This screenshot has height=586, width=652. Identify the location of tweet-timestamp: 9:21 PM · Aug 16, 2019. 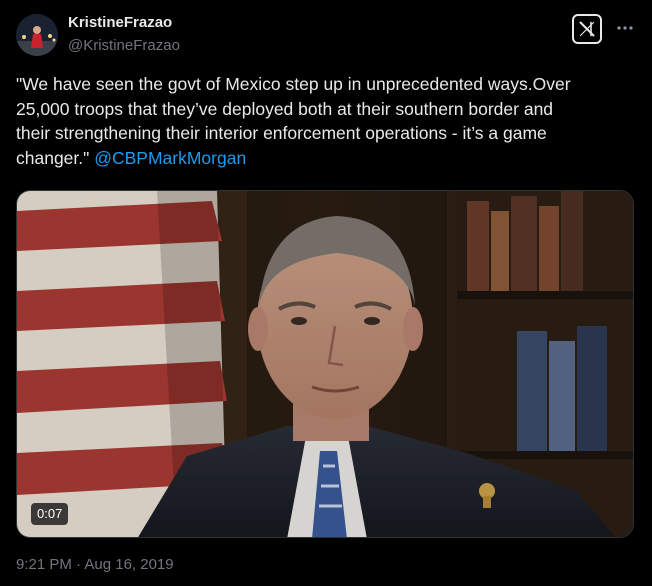
(95, 564).